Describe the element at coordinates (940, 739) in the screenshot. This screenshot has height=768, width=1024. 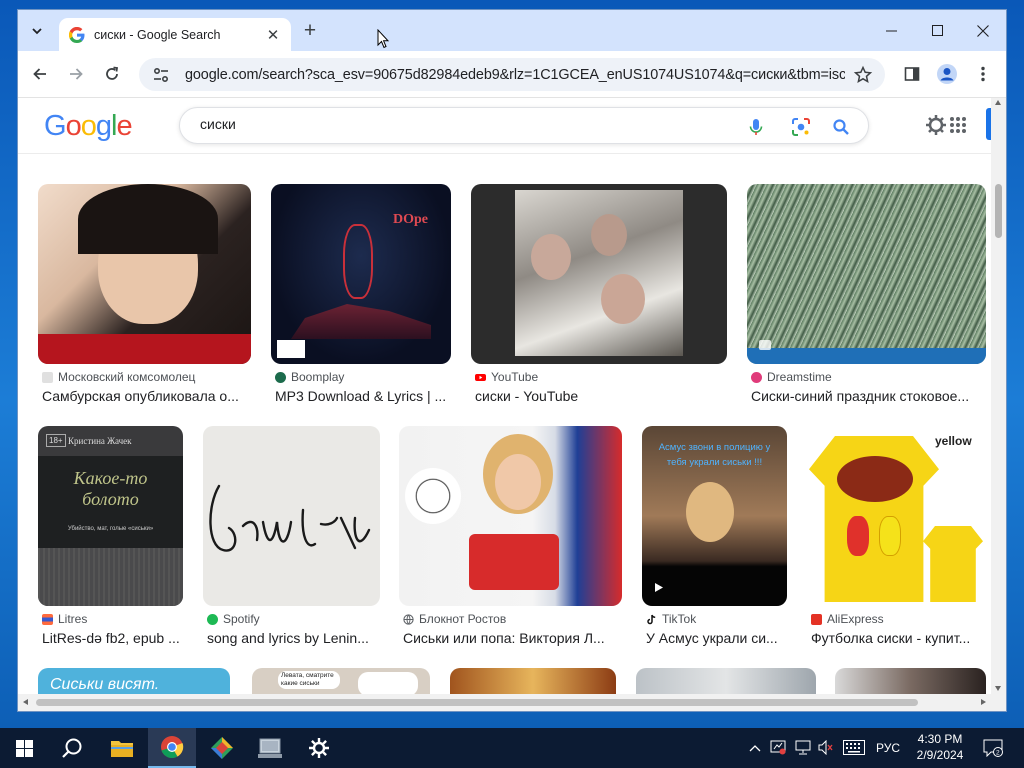
I see `clock-time: 4:30 PM` at that location.